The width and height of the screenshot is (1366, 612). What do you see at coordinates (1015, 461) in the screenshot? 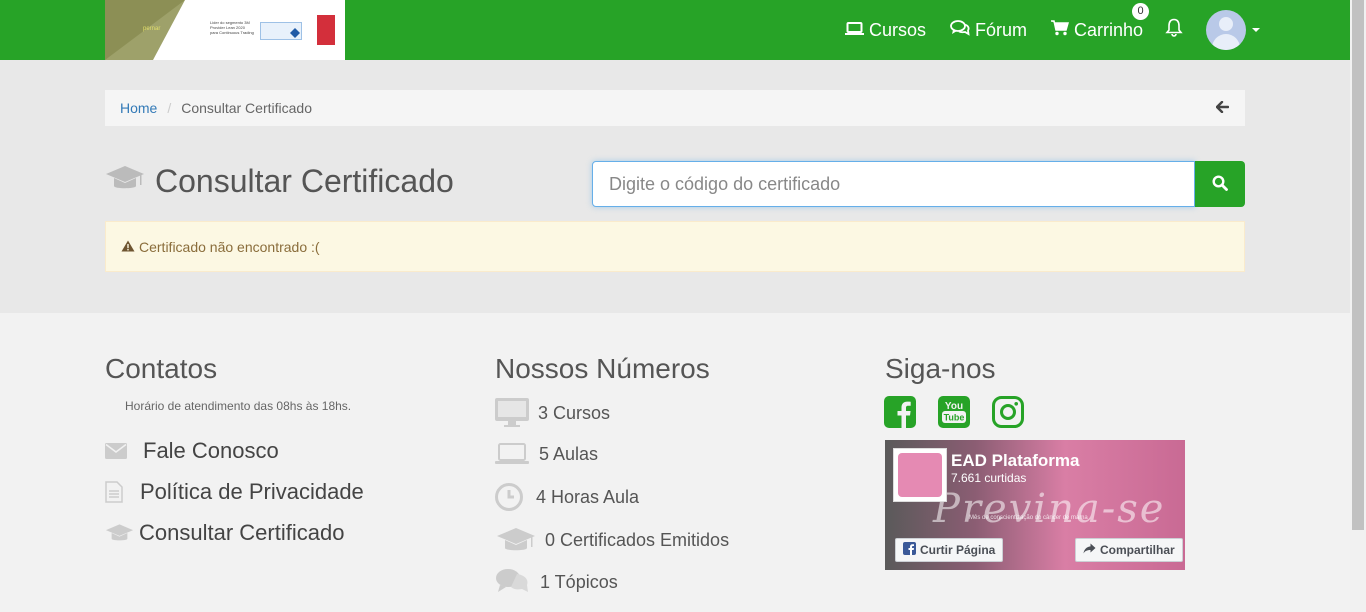
I see `facebook-page-name: EAD Plataforma` at bounding box center [1015, 461].